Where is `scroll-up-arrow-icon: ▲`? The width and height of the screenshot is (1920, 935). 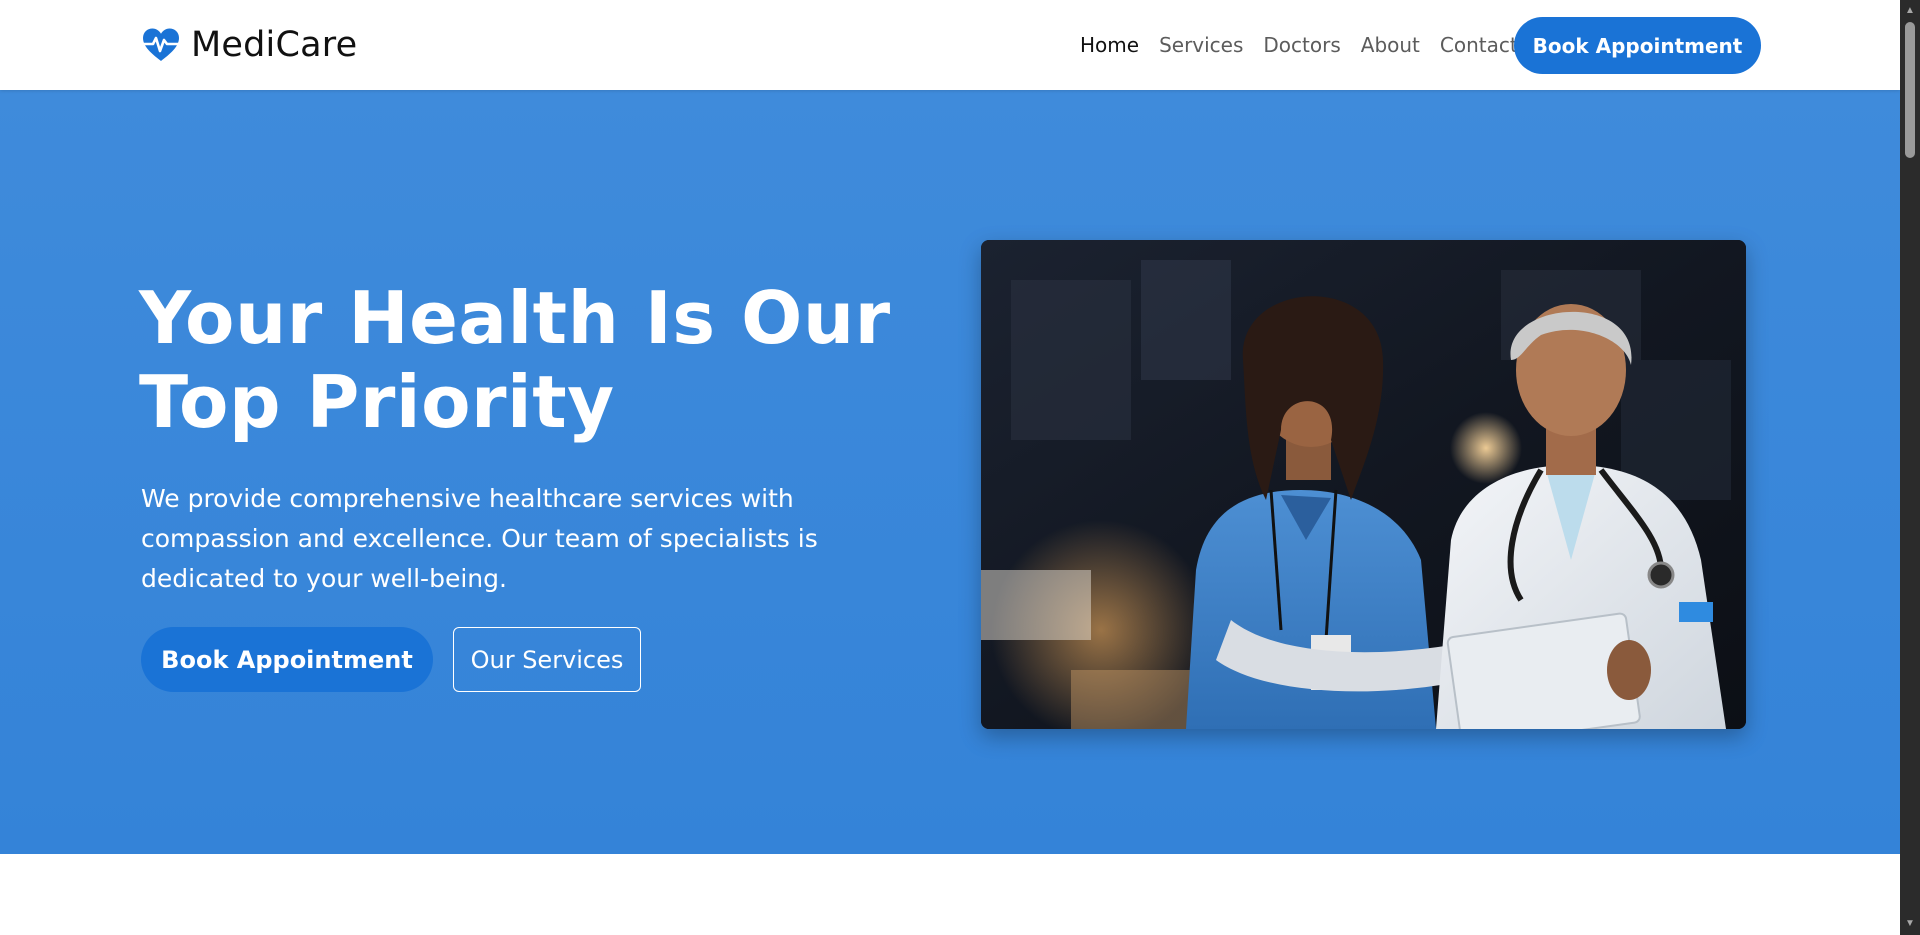 scroll-up-arrow-icon: ▲ is located at coordinates (1910, 11).